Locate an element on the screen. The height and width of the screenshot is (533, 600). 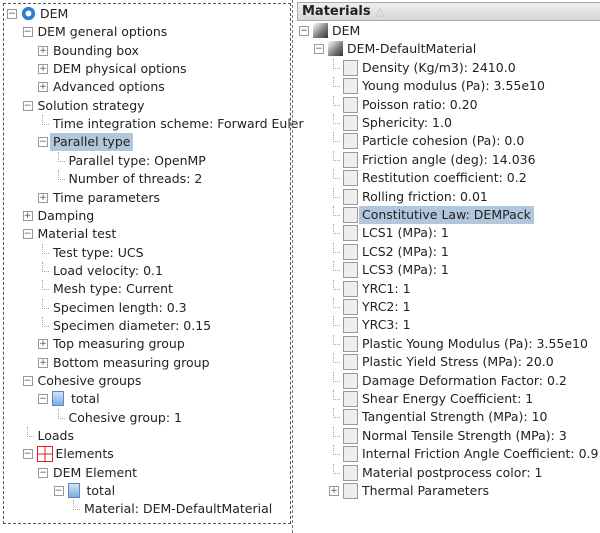
tree-item-friction-angle-deg-14-036: Friction angle (deg): 14.036 is located at coordinates (446, 159).